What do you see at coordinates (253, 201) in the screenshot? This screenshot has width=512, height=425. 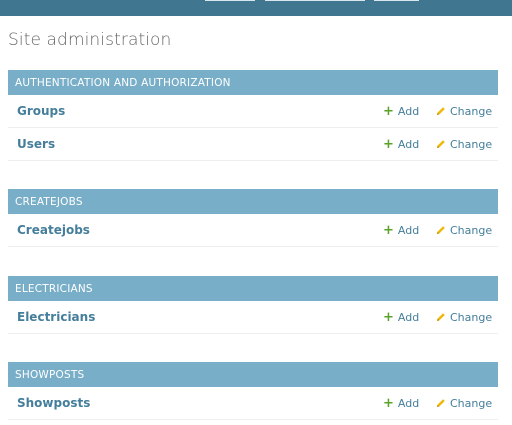 I see `module-header: Createjobs` at bounding box center [253, 201].